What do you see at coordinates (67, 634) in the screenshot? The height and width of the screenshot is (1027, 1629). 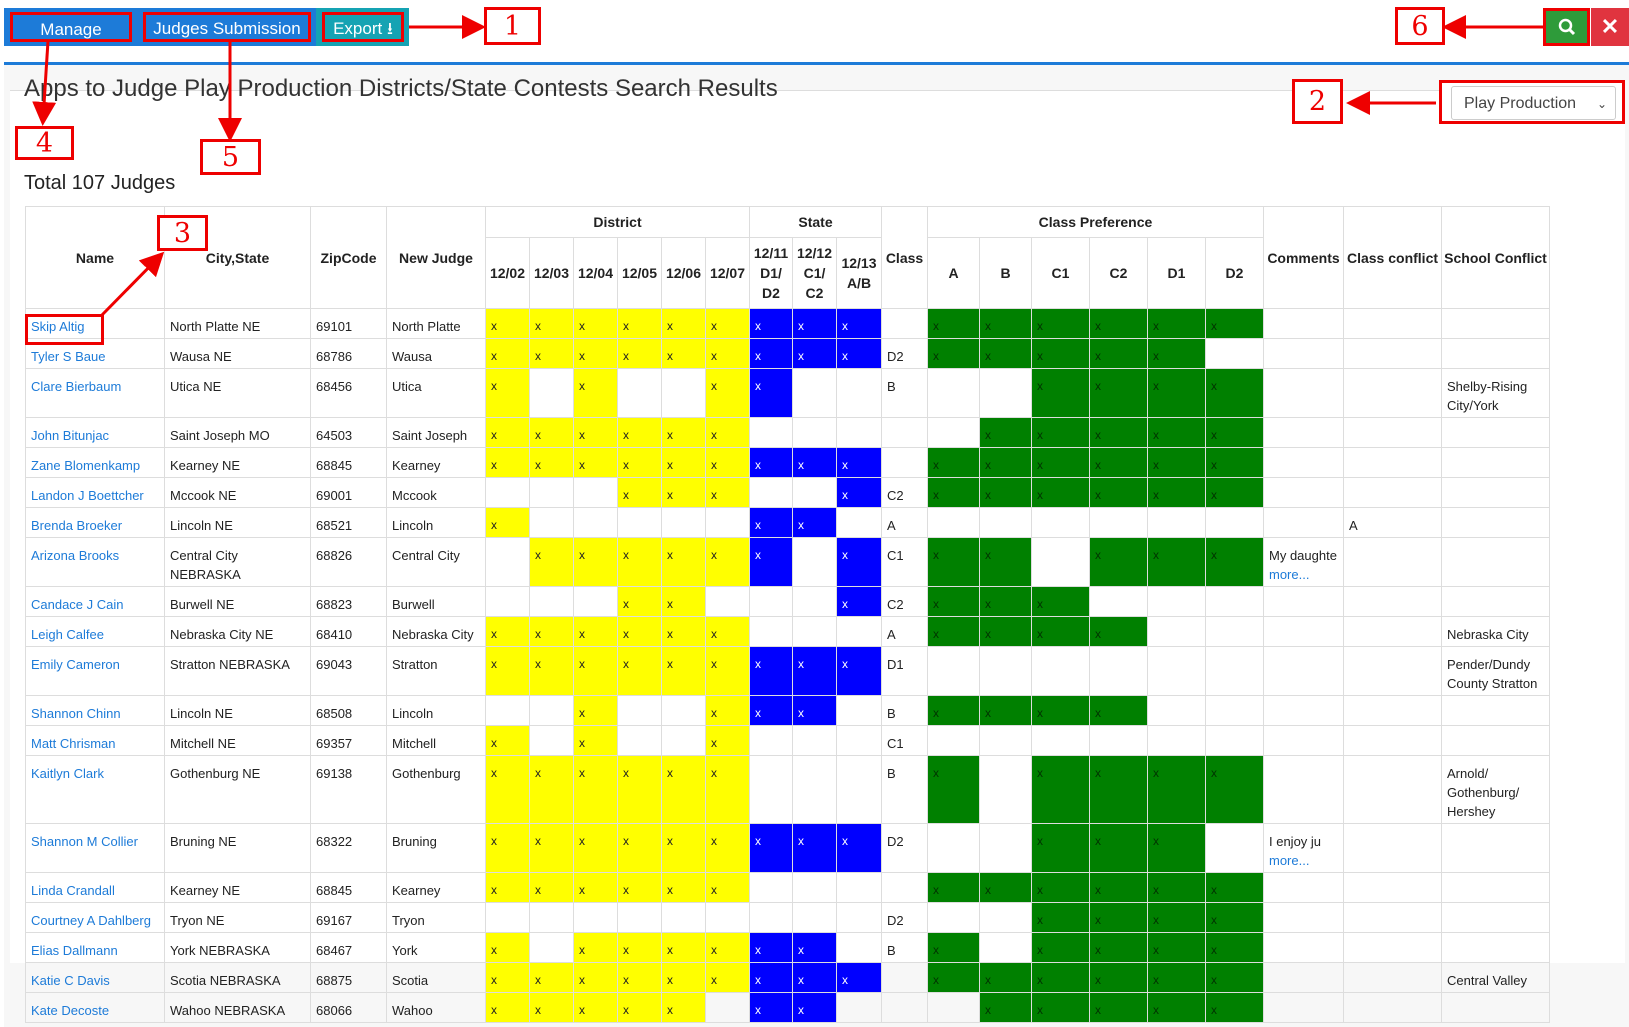 I see `judge-name-link: Leigh Calfee` at bounding box center [67, 634].